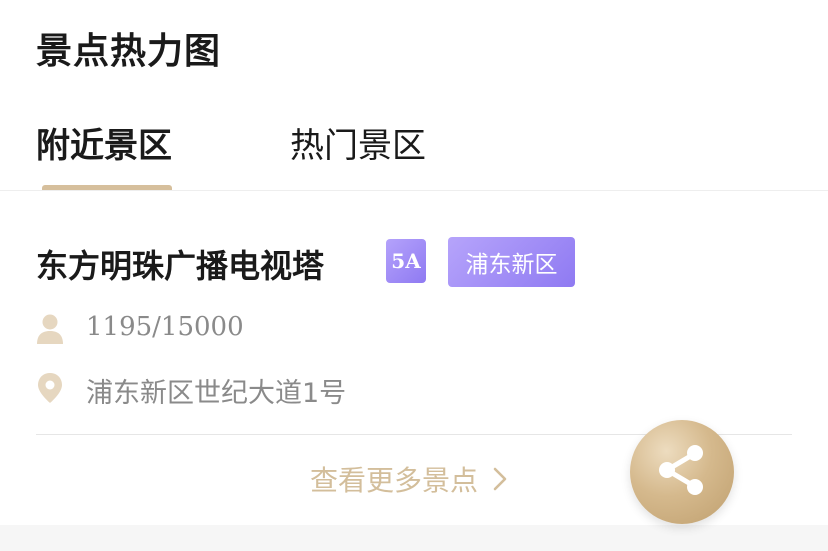 This screenshot has height=551, width=828. I want to click on view-more-label: 查看更多景点, so click(394, 480).